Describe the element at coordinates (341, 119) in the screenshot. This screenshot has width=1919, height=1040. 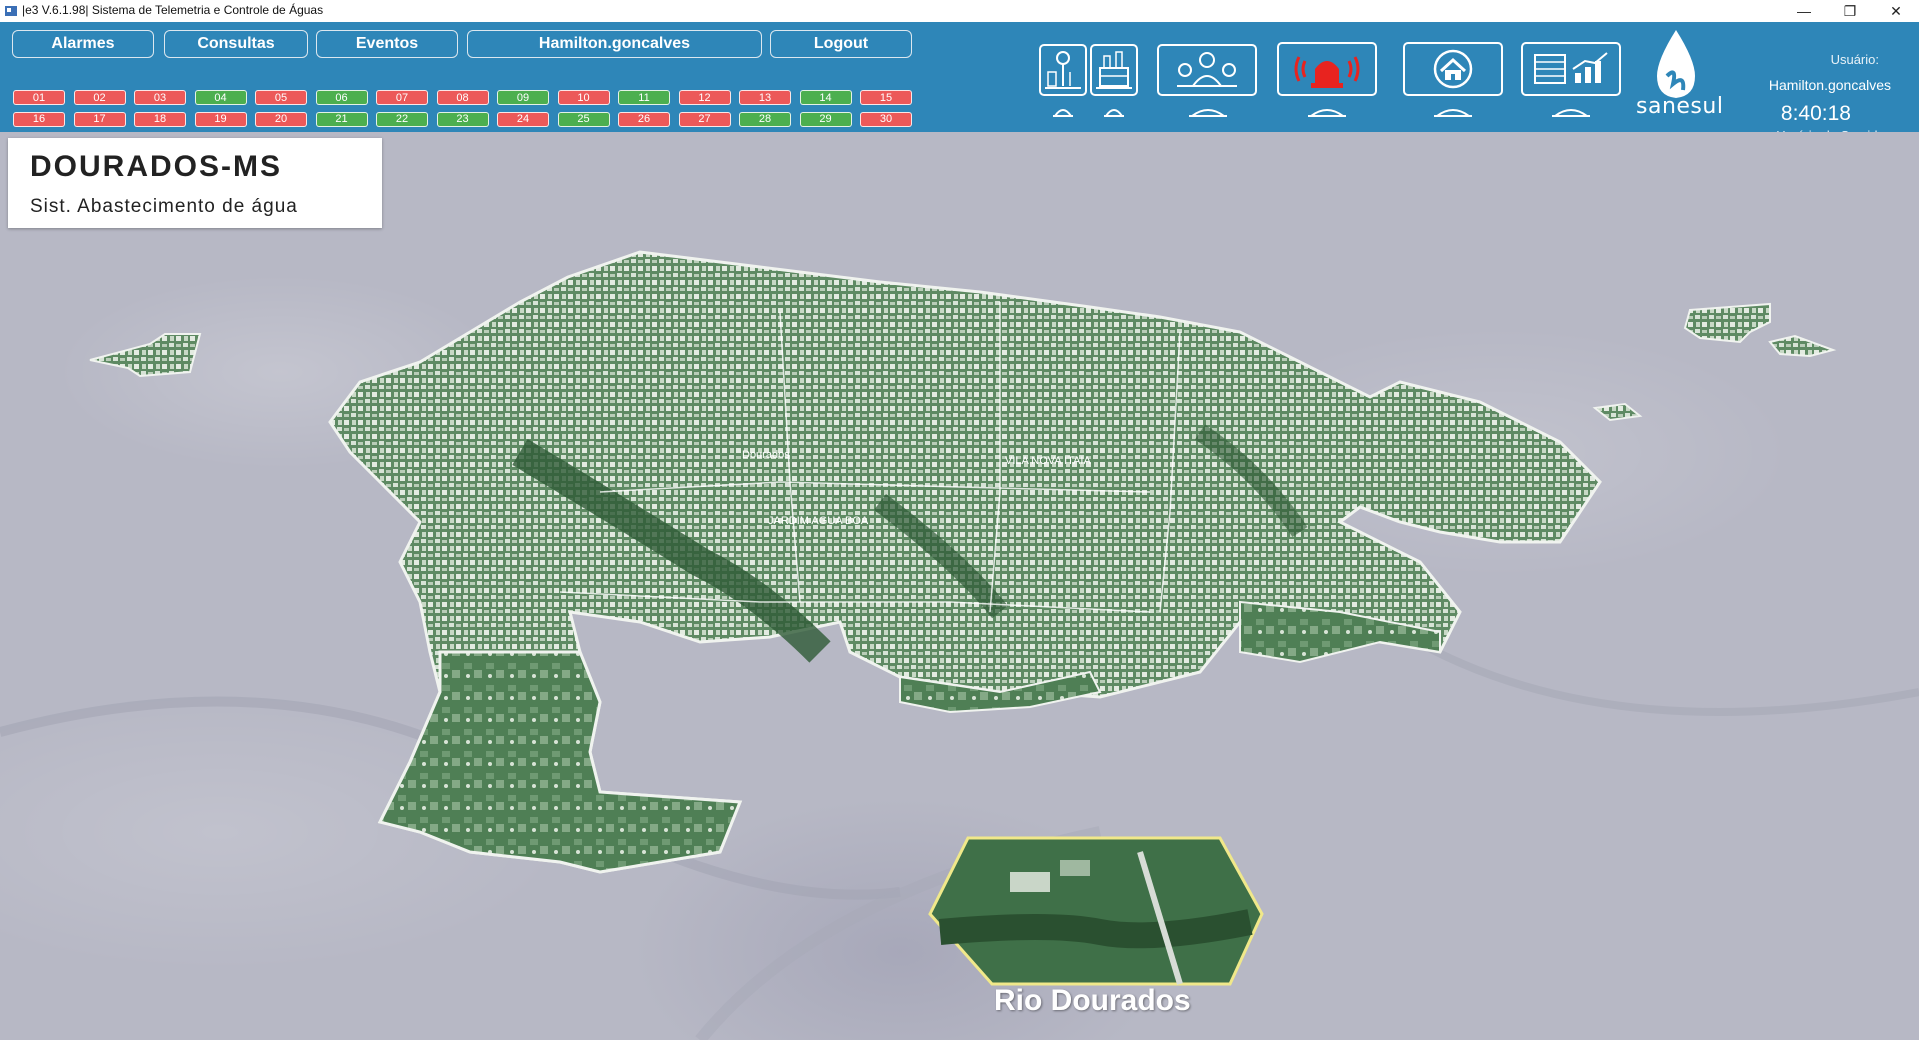
I see `day-status-21: 21` at that location.